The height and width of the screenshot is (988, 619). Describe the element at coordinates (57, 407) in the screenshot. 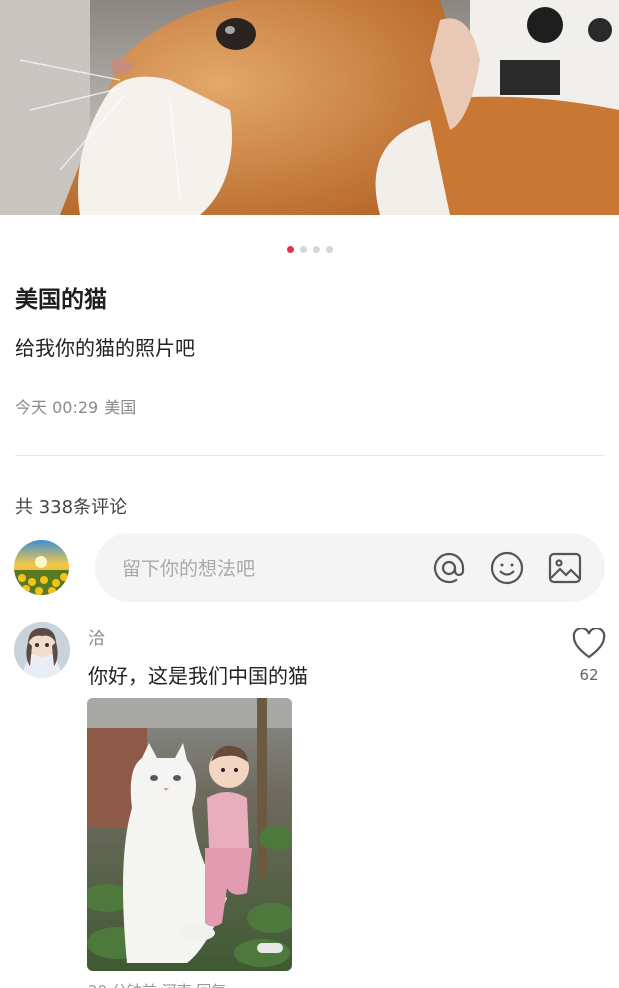

I see `post-time: 今天 00:29` at that location.